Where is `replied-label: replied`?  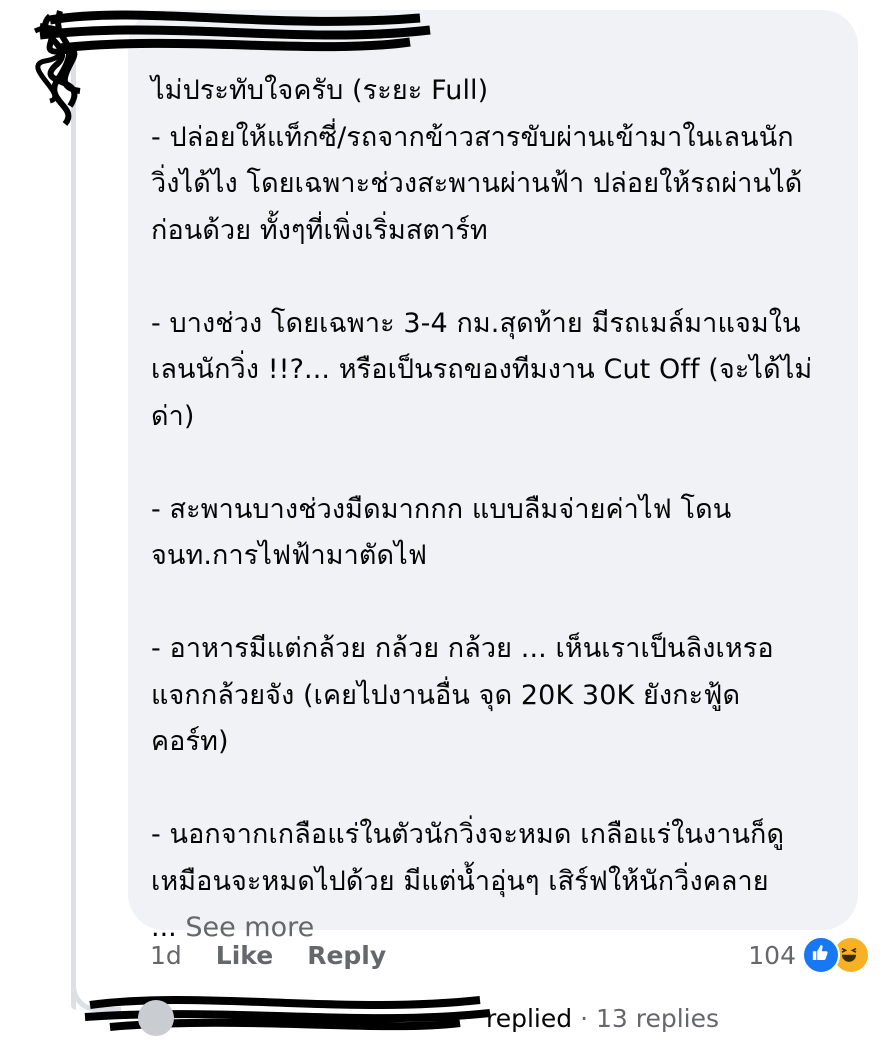 replied-label: replied is located at coordinates (529, 1018).